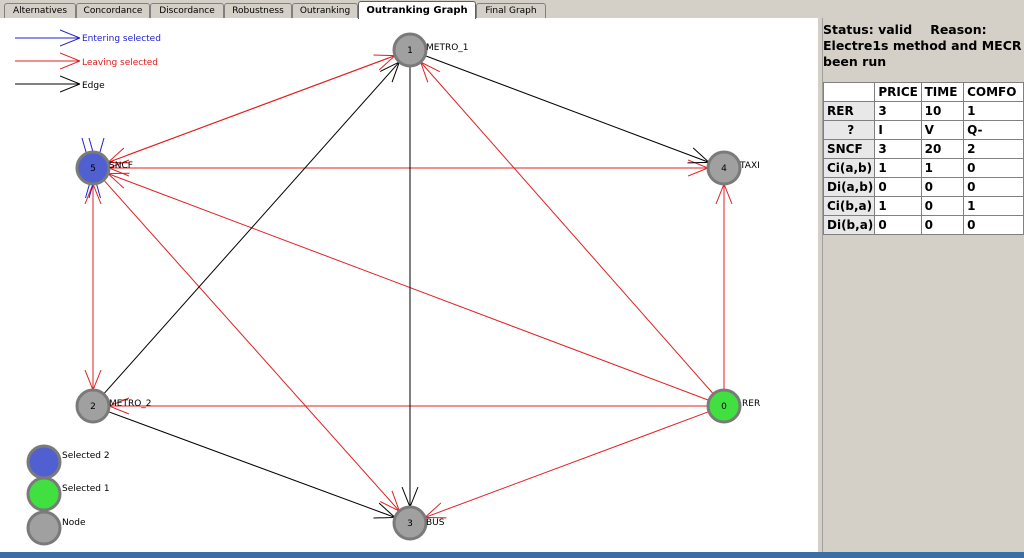  I want to click on table-cell: 2, so click(993, 149).